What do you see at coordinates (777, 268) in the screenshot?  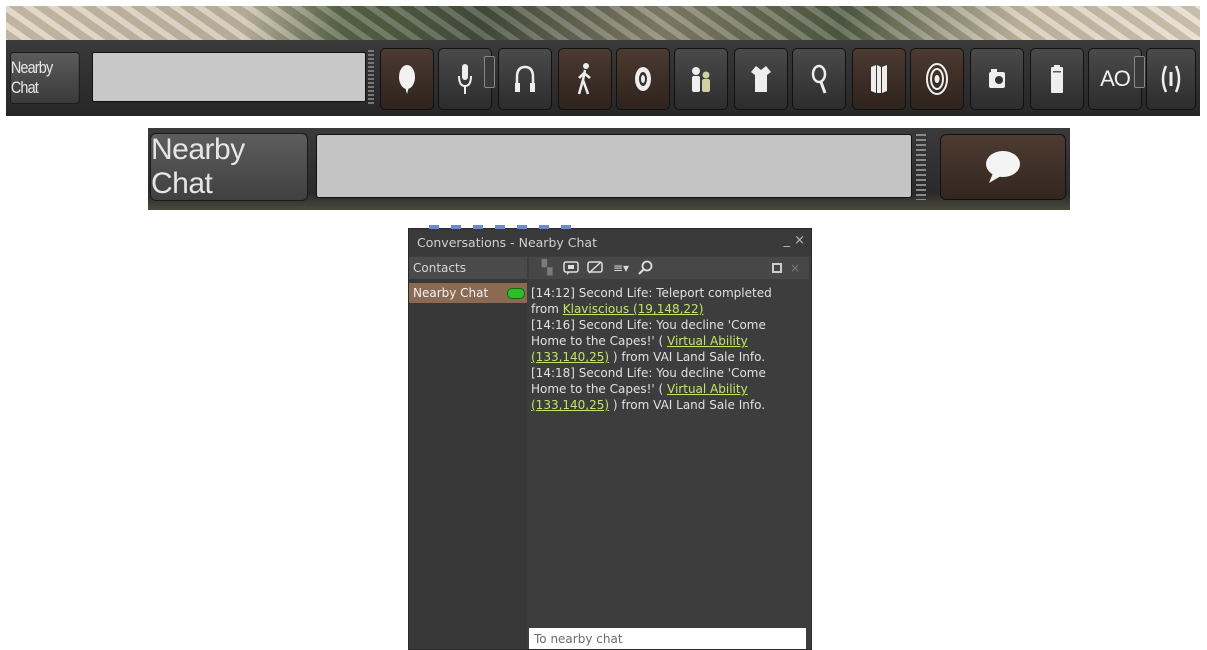 I see `tear-off-icon` at bounding box center [777, 268].